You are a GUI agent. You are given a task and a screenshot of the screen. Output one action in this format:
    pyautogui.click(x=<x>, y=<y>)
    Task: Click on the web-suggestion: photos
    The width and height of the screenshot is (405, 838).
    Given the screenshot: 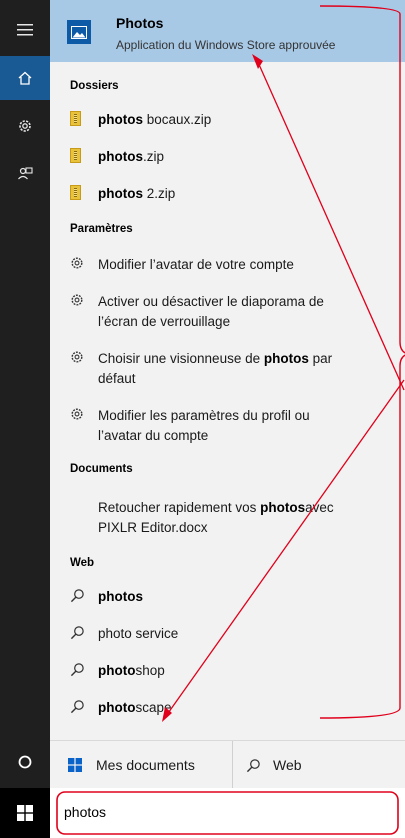 What is the action you would take?
    pyautogui.click(x=222, y=597)
    